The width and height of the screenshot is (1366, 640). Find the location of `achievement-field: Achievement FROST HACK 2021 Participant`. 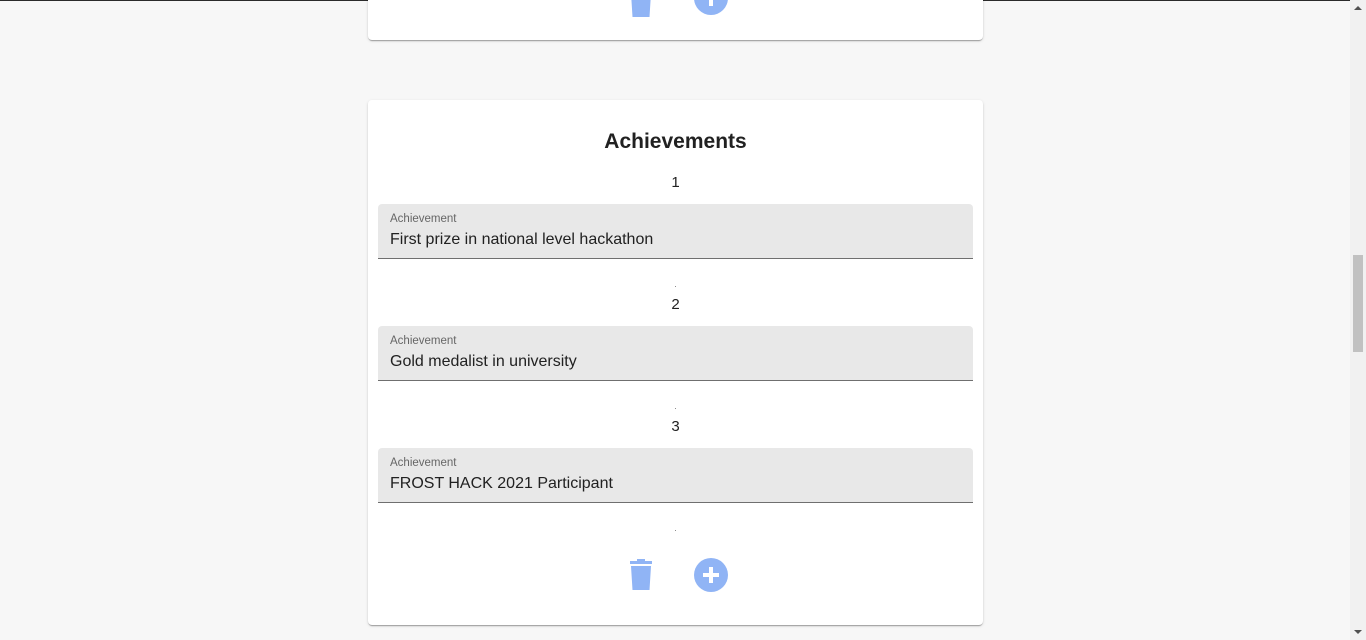

achievement-field: Achievement FROST HACK 2021 Participant is located at coordinates (675, 475).